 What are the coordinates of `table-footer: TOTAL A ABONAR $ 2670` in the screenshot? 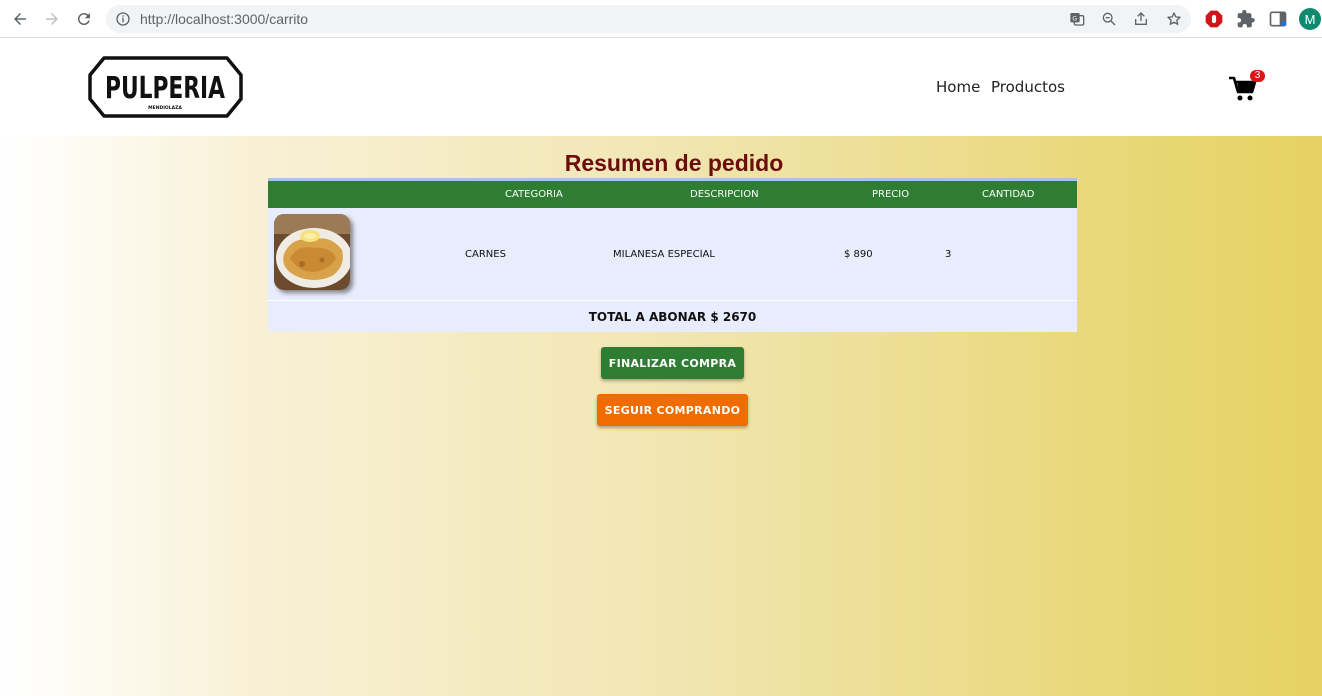 It's located at (672, 316).